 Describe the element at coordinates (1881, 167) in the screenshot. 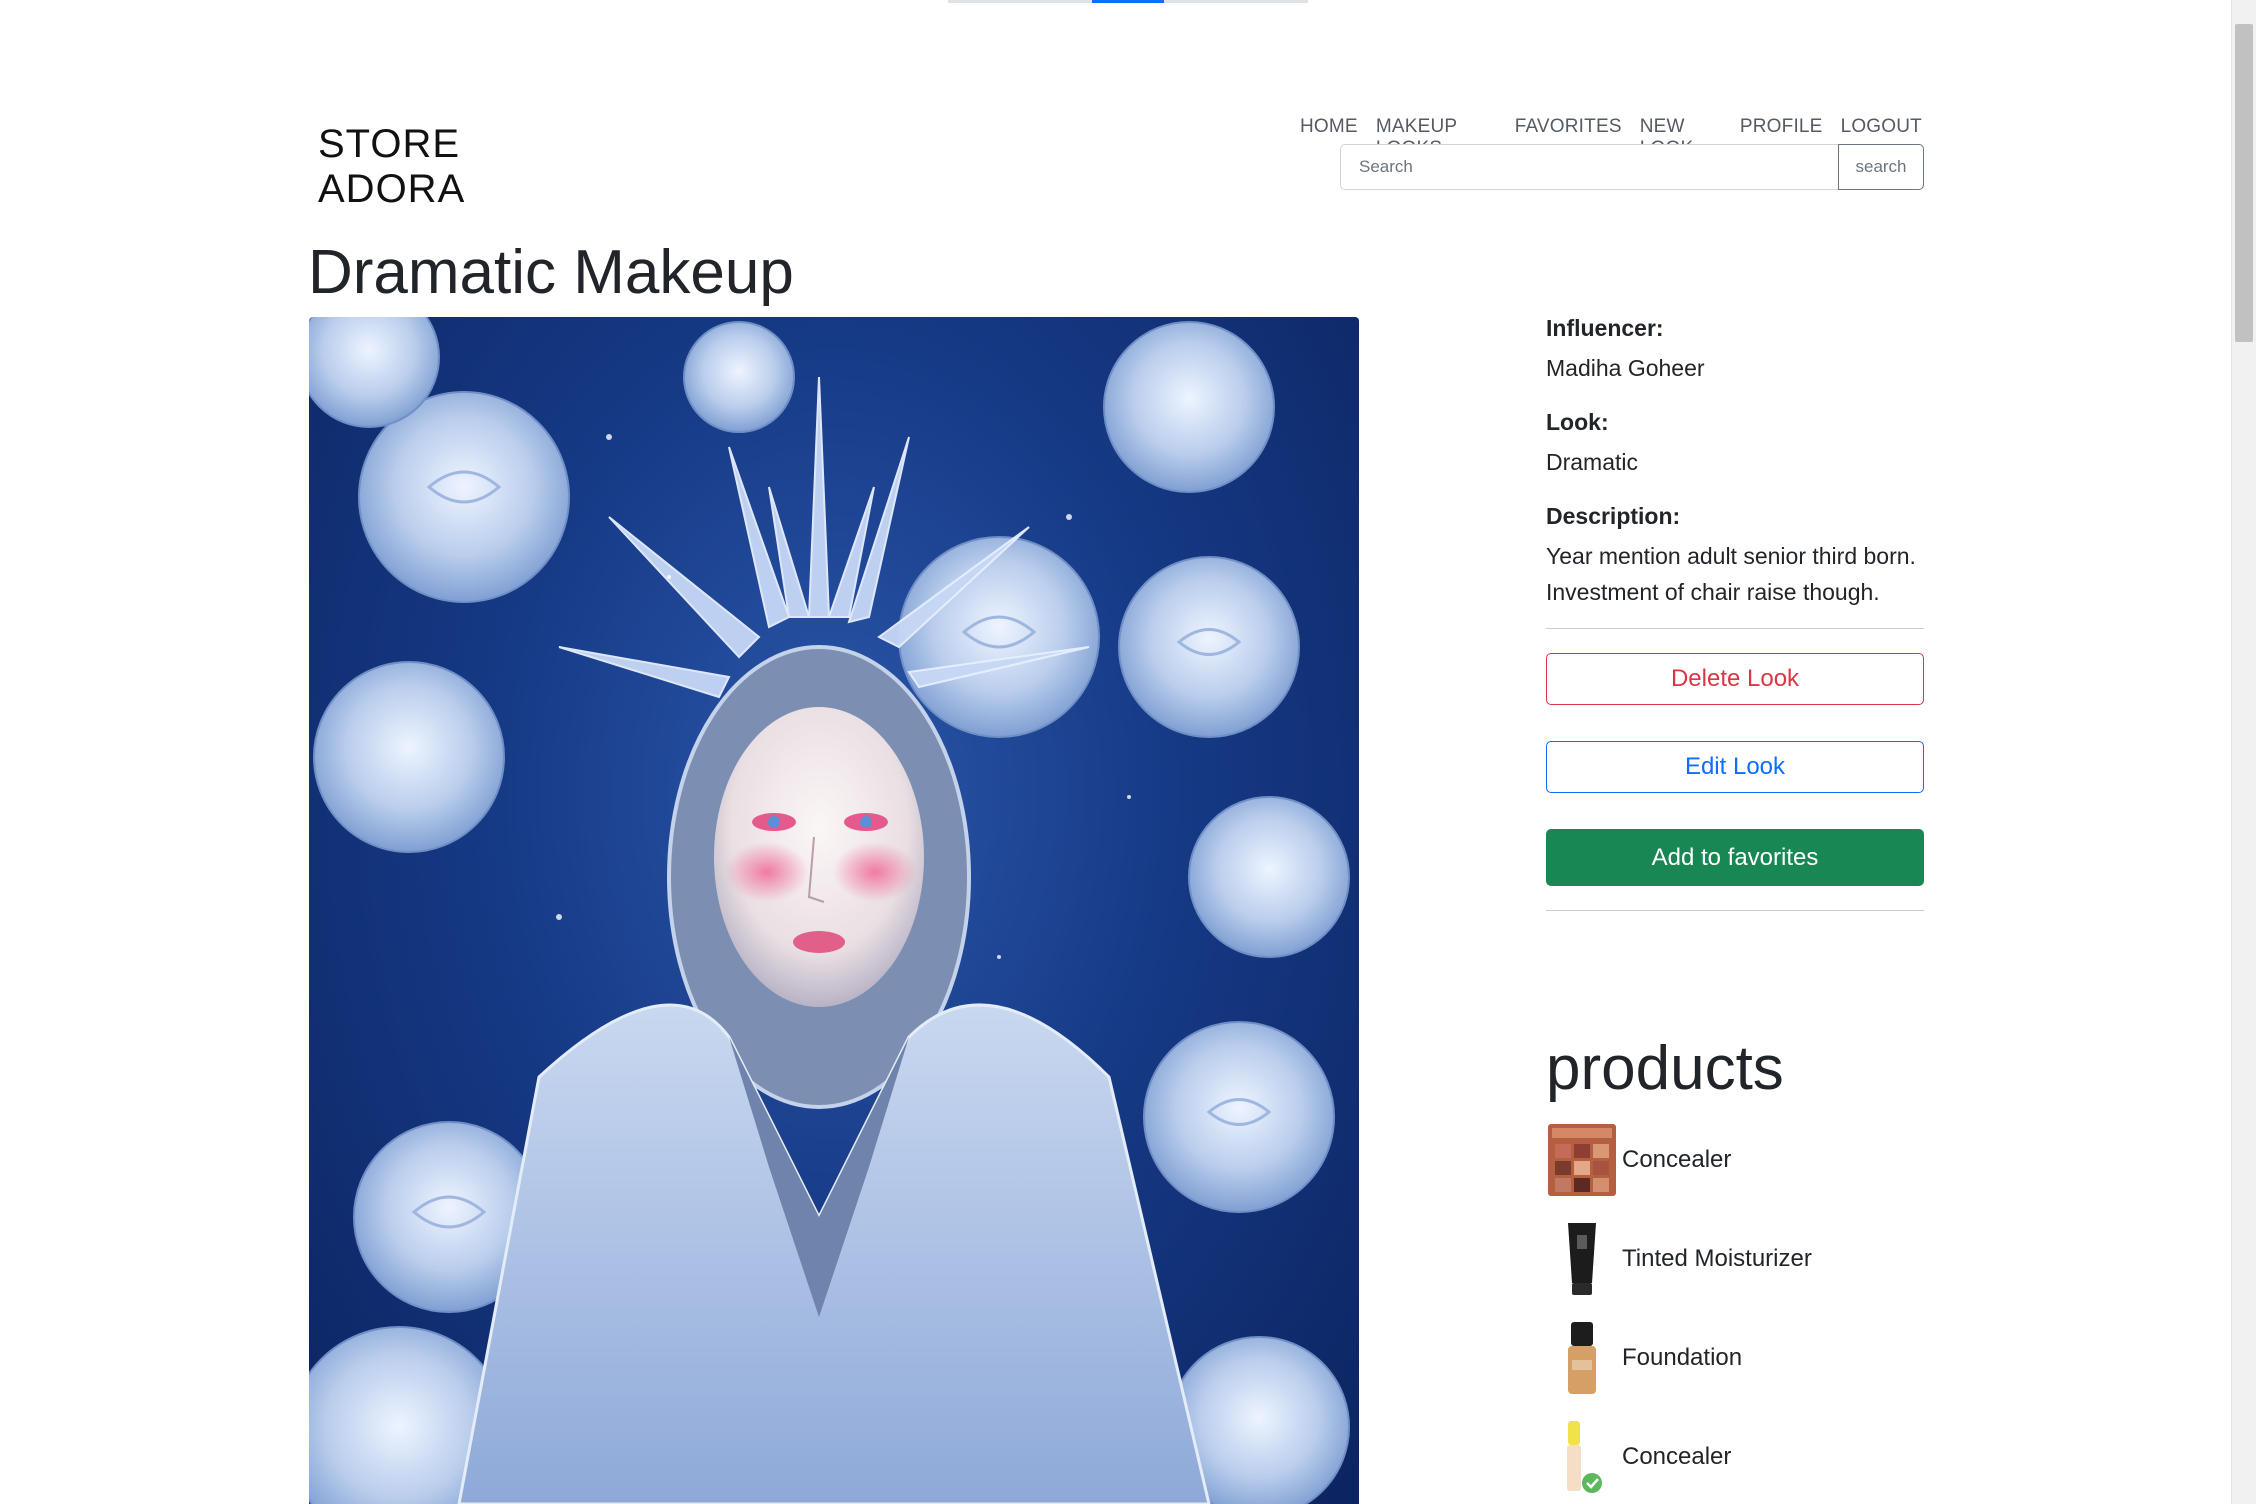

I see `search-button: search` at that location.